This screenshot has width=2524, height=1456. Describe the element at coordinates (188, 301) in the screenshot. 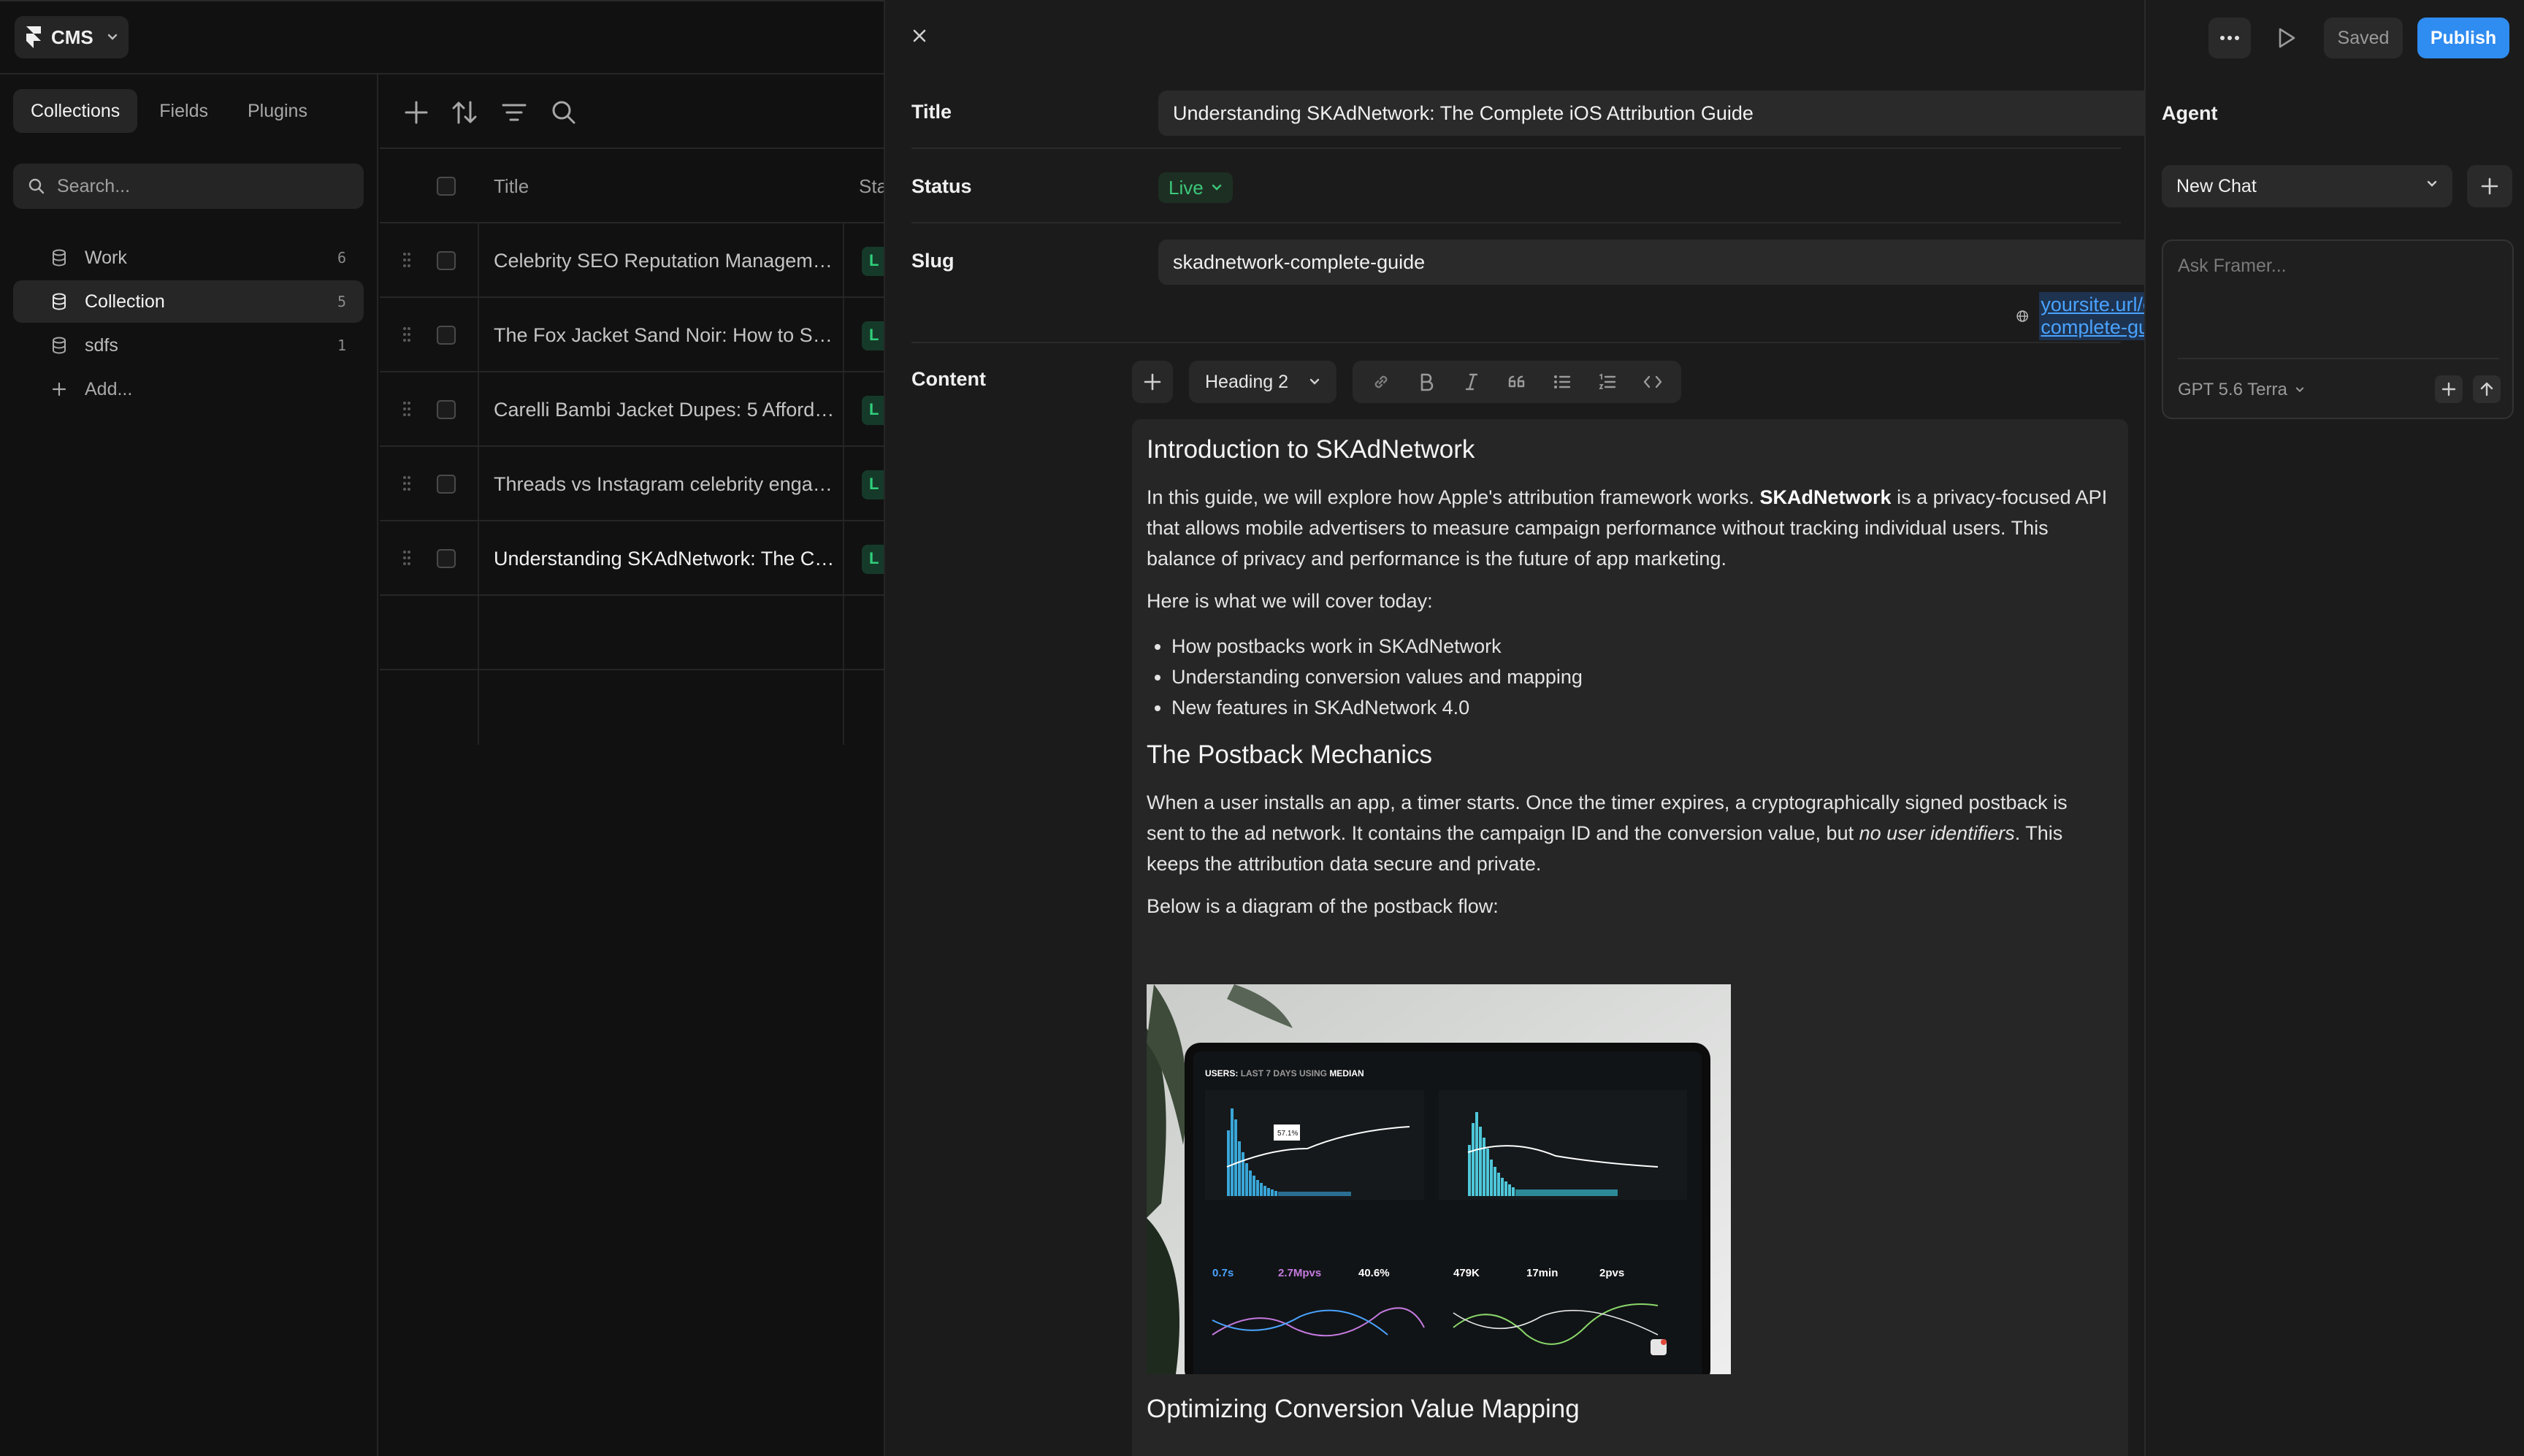

I see `sidebar-item-collection: Collection 5` at that location.